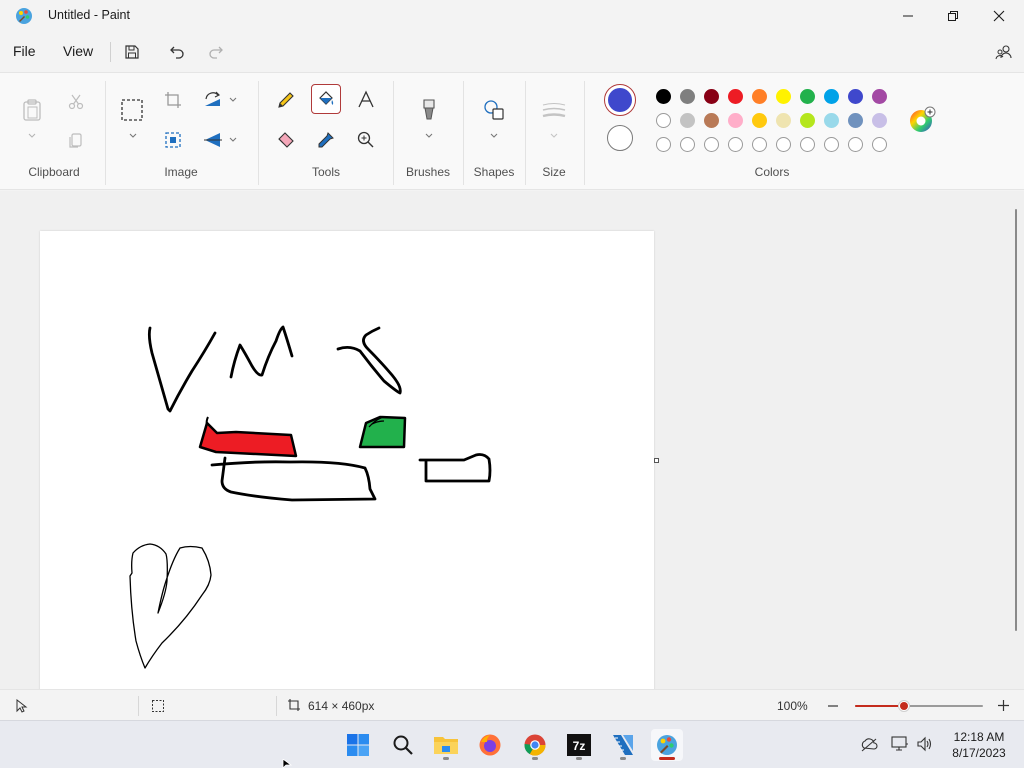  Describe the element at coordinates (213, 140) in the screenshot. I see `flip-button` at that location.